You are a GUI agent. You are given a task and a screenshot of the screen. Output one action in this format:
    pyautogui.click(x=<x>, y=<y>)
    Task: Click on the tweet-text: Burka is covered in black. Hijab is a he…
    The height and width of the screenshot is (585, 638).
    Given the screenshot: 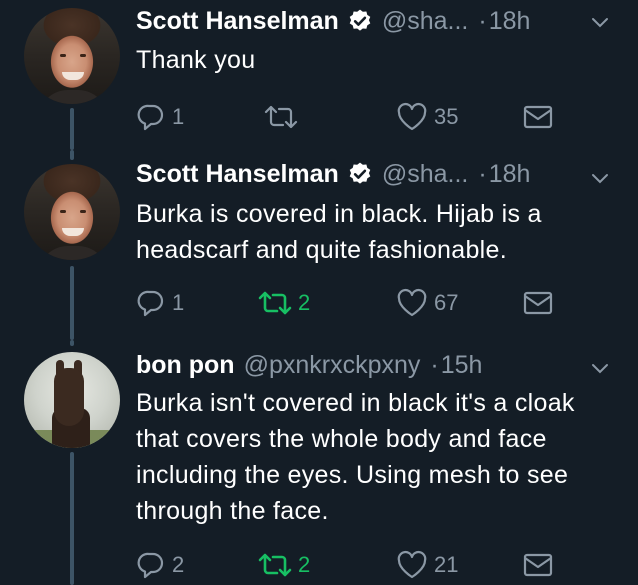 What is the action you would take?
    pyautogui.click(x=339, y=232)
    